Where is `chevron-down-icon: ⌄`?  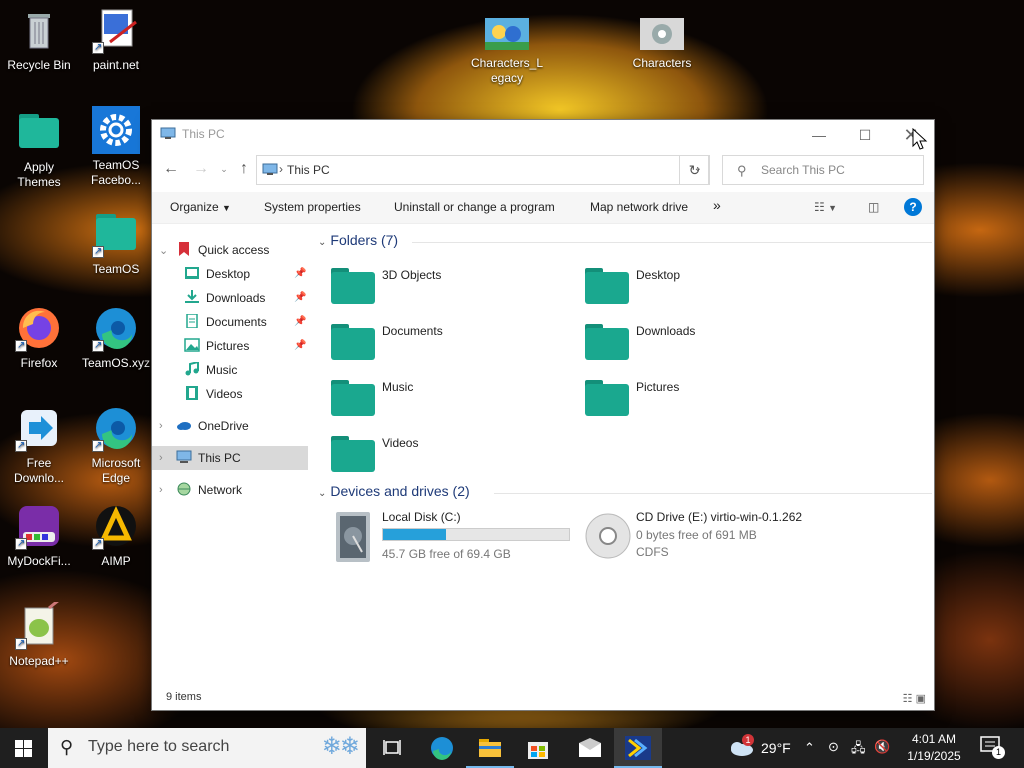 chevron-down-icon: ⌄ is located at coordinates (163, 250).